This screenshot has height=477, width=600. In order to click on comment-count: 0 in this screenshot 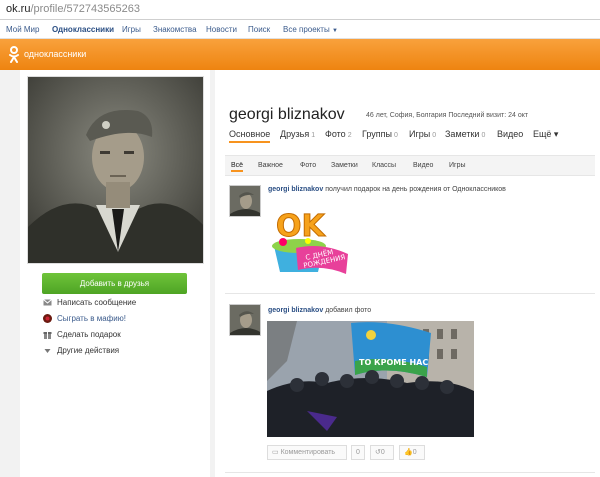, I will do `click(358, 452)`.